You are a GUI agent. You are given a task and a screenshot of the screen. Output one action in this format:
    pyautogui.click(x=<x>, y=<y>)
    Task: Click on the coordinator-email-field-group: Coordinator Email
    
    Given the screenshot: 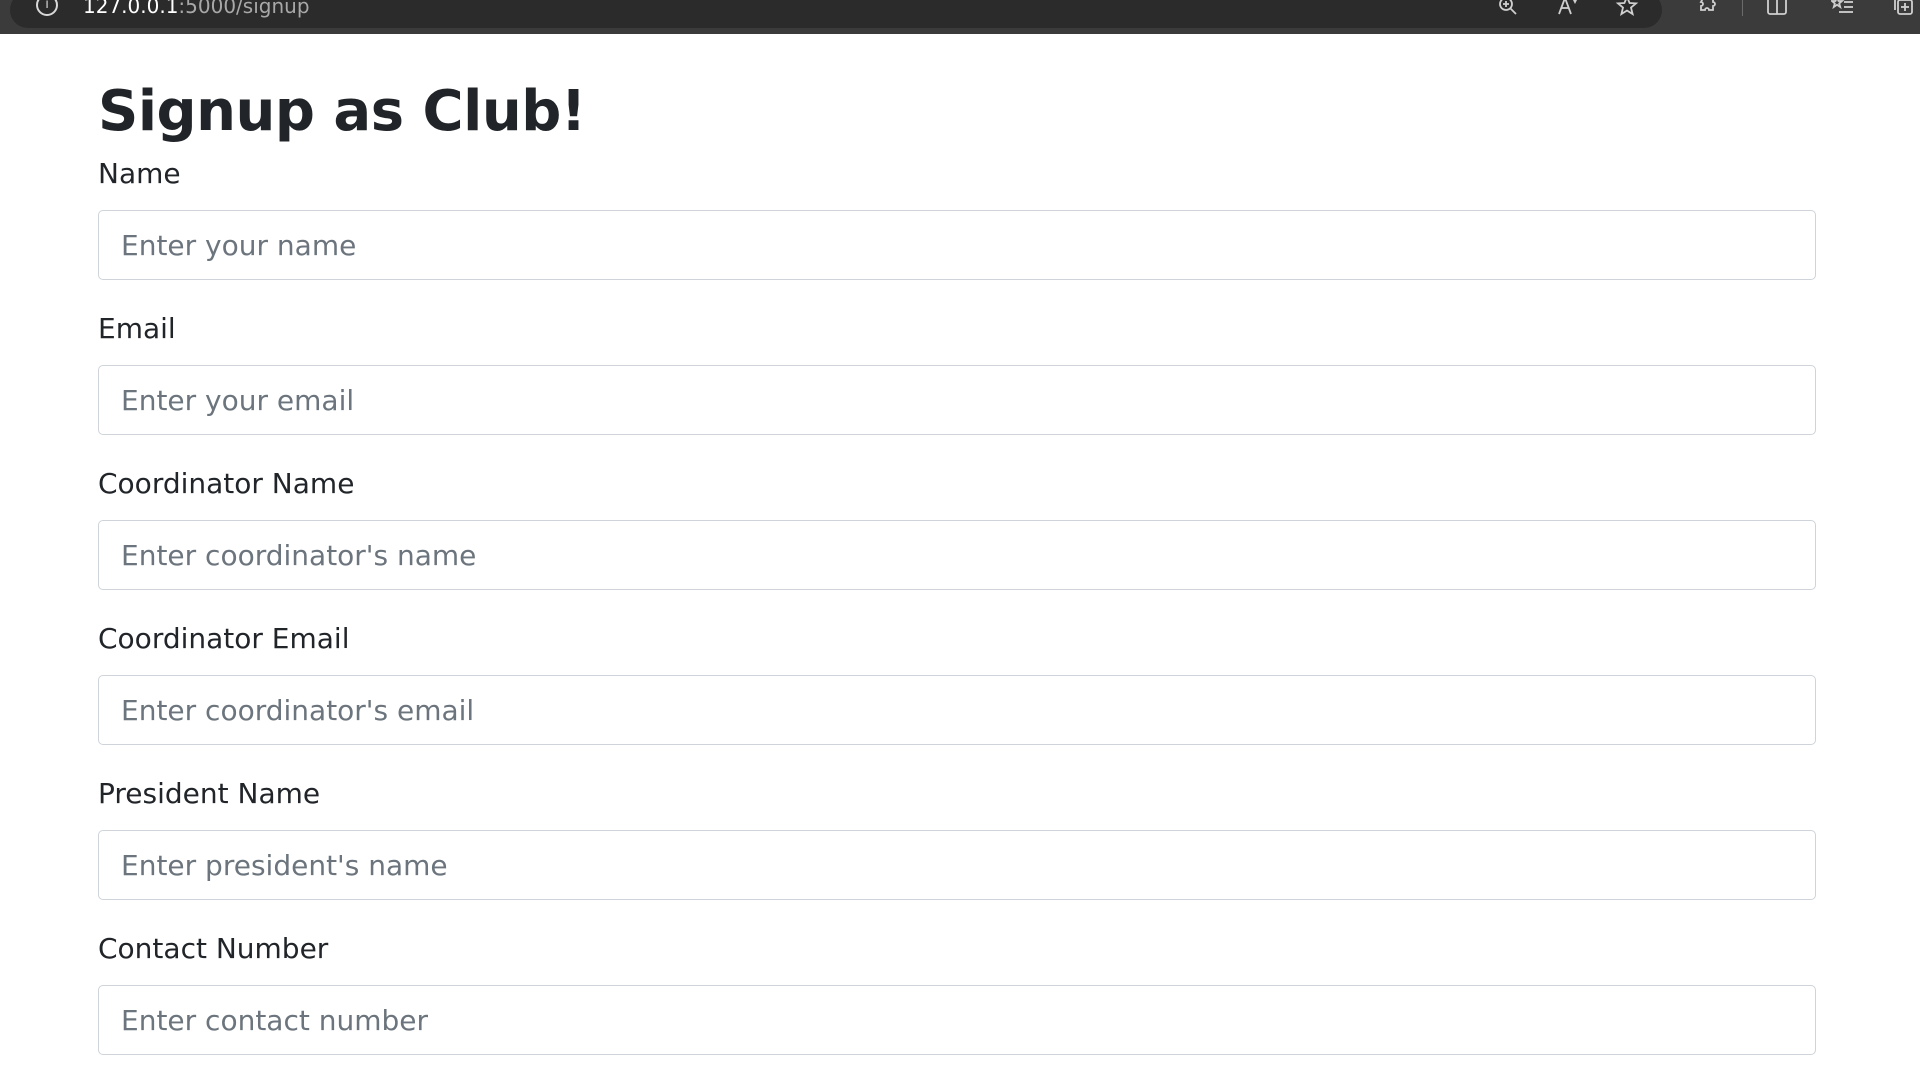 What is the action you would take?
    pyautogui.click(x=957, y=681)
    